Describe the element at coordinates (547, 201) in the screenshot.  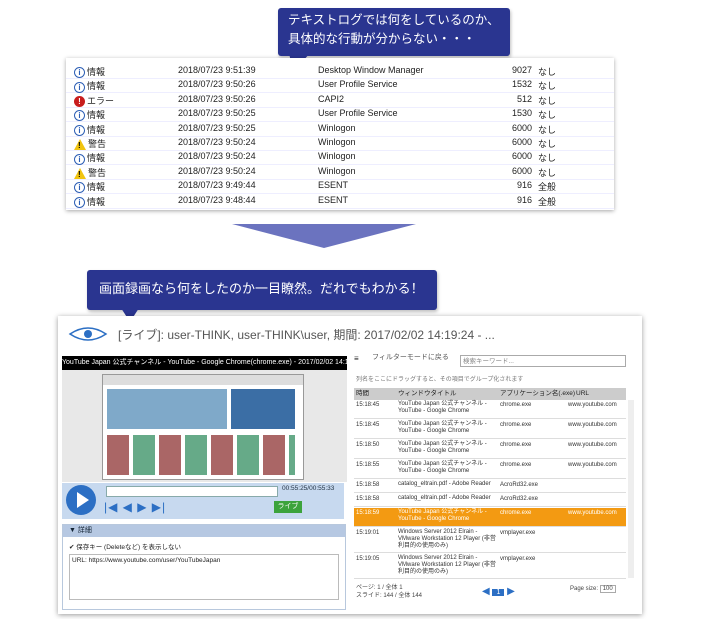
I see `log-category: 全般` at that location.